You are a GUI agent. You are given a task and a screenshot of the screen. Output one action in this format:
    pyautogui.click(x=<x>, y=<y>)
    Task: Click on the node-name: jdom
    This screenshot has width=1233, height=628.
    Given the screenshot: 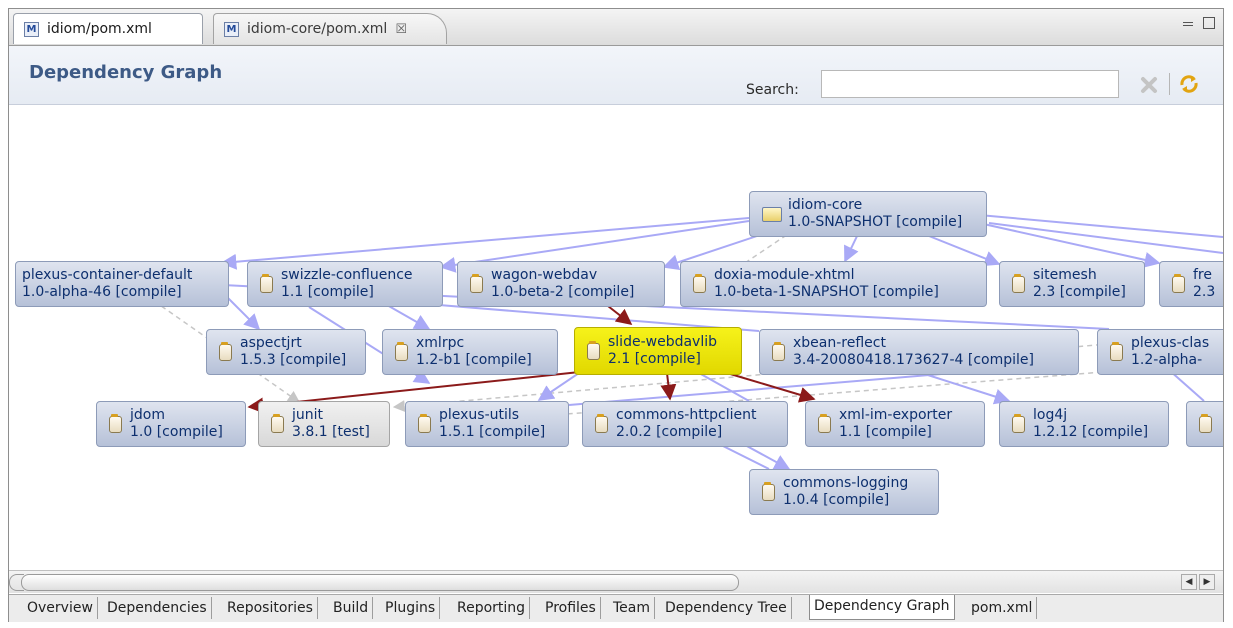 What is the action you would take?
    pyautogui.click(x=147, y=415)
    